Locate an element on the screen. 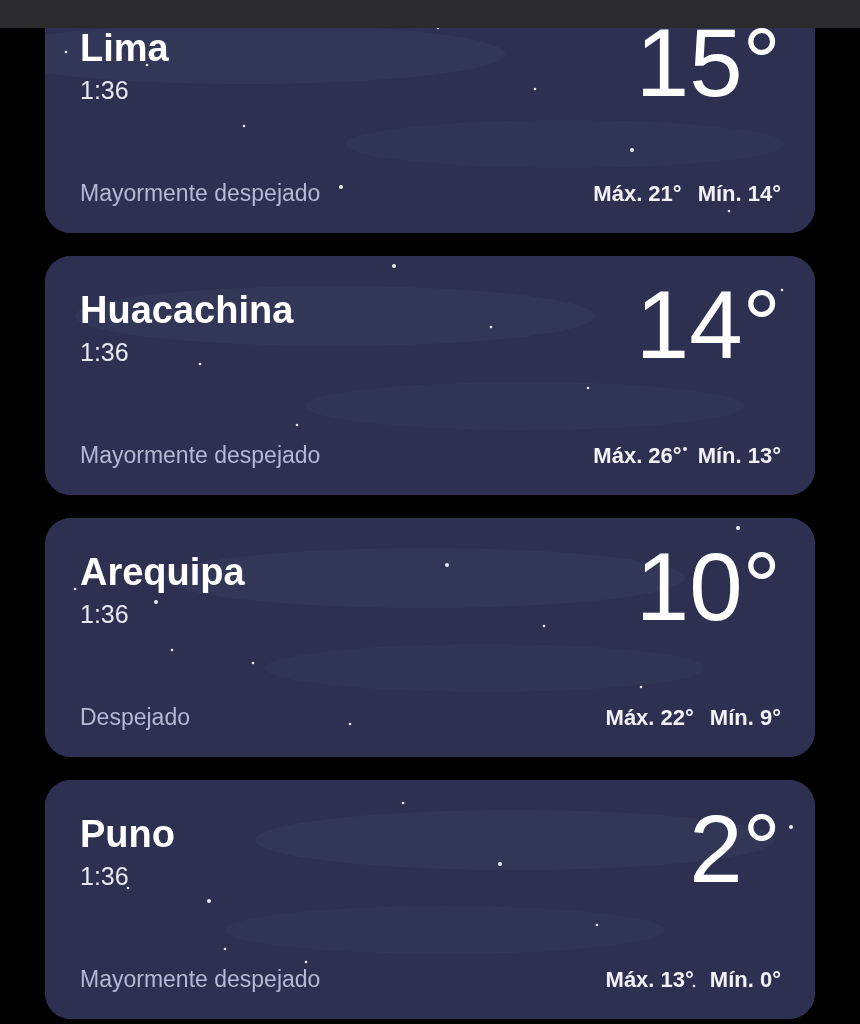 The height and width of the screenshot is (1024, 860). temperature: 10° is located at coordinates (708, 587).